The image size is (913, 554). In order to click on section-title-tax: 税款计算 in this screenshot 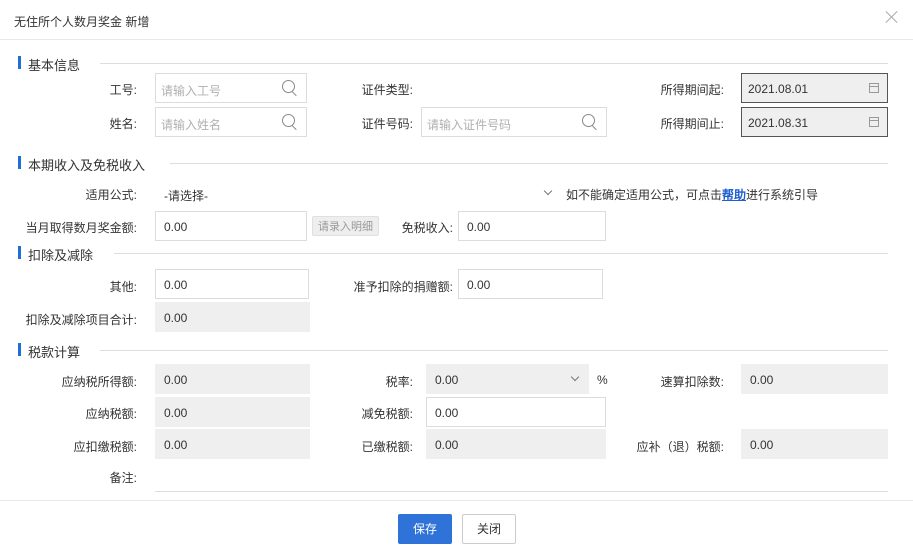, I will do `click(54, 352)`.